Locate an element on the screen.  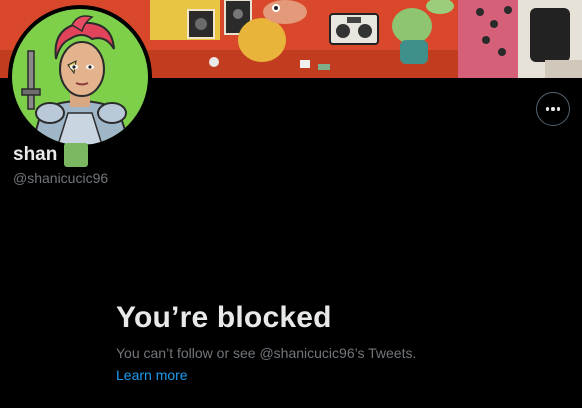
green-square-emoji-icon is located at coordinates (76, 155).